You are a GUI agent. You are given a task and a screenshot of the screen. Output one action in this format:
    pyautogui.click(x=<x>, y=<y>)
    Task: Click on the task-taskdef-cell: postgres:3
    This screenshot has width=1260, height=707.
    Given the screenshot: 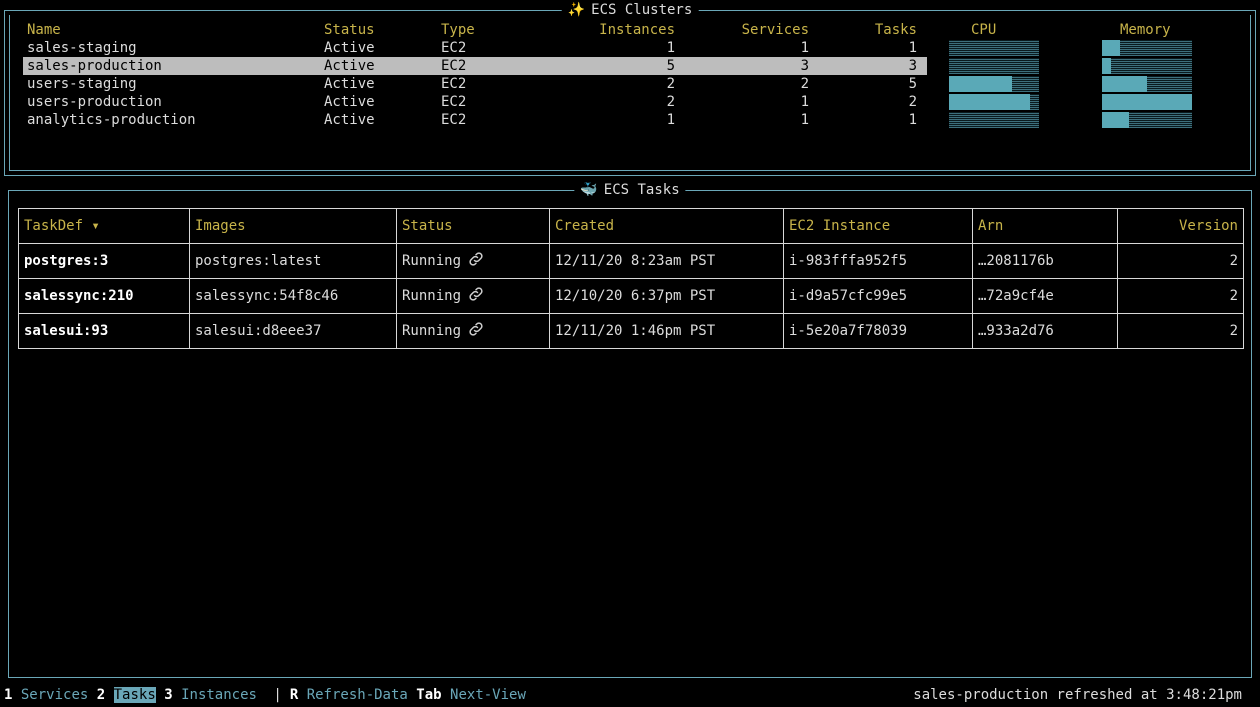 What is the action you would take?
    pyautogui.click(x=104, y=261)
    